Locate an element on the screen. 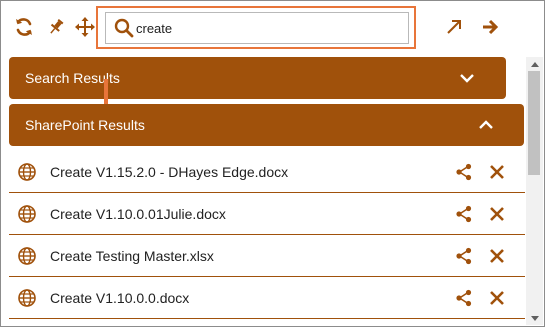 Image resolution: width=545 pixels, height=327 pixels. scroll-up-icon is located at coordinates (534, 64).